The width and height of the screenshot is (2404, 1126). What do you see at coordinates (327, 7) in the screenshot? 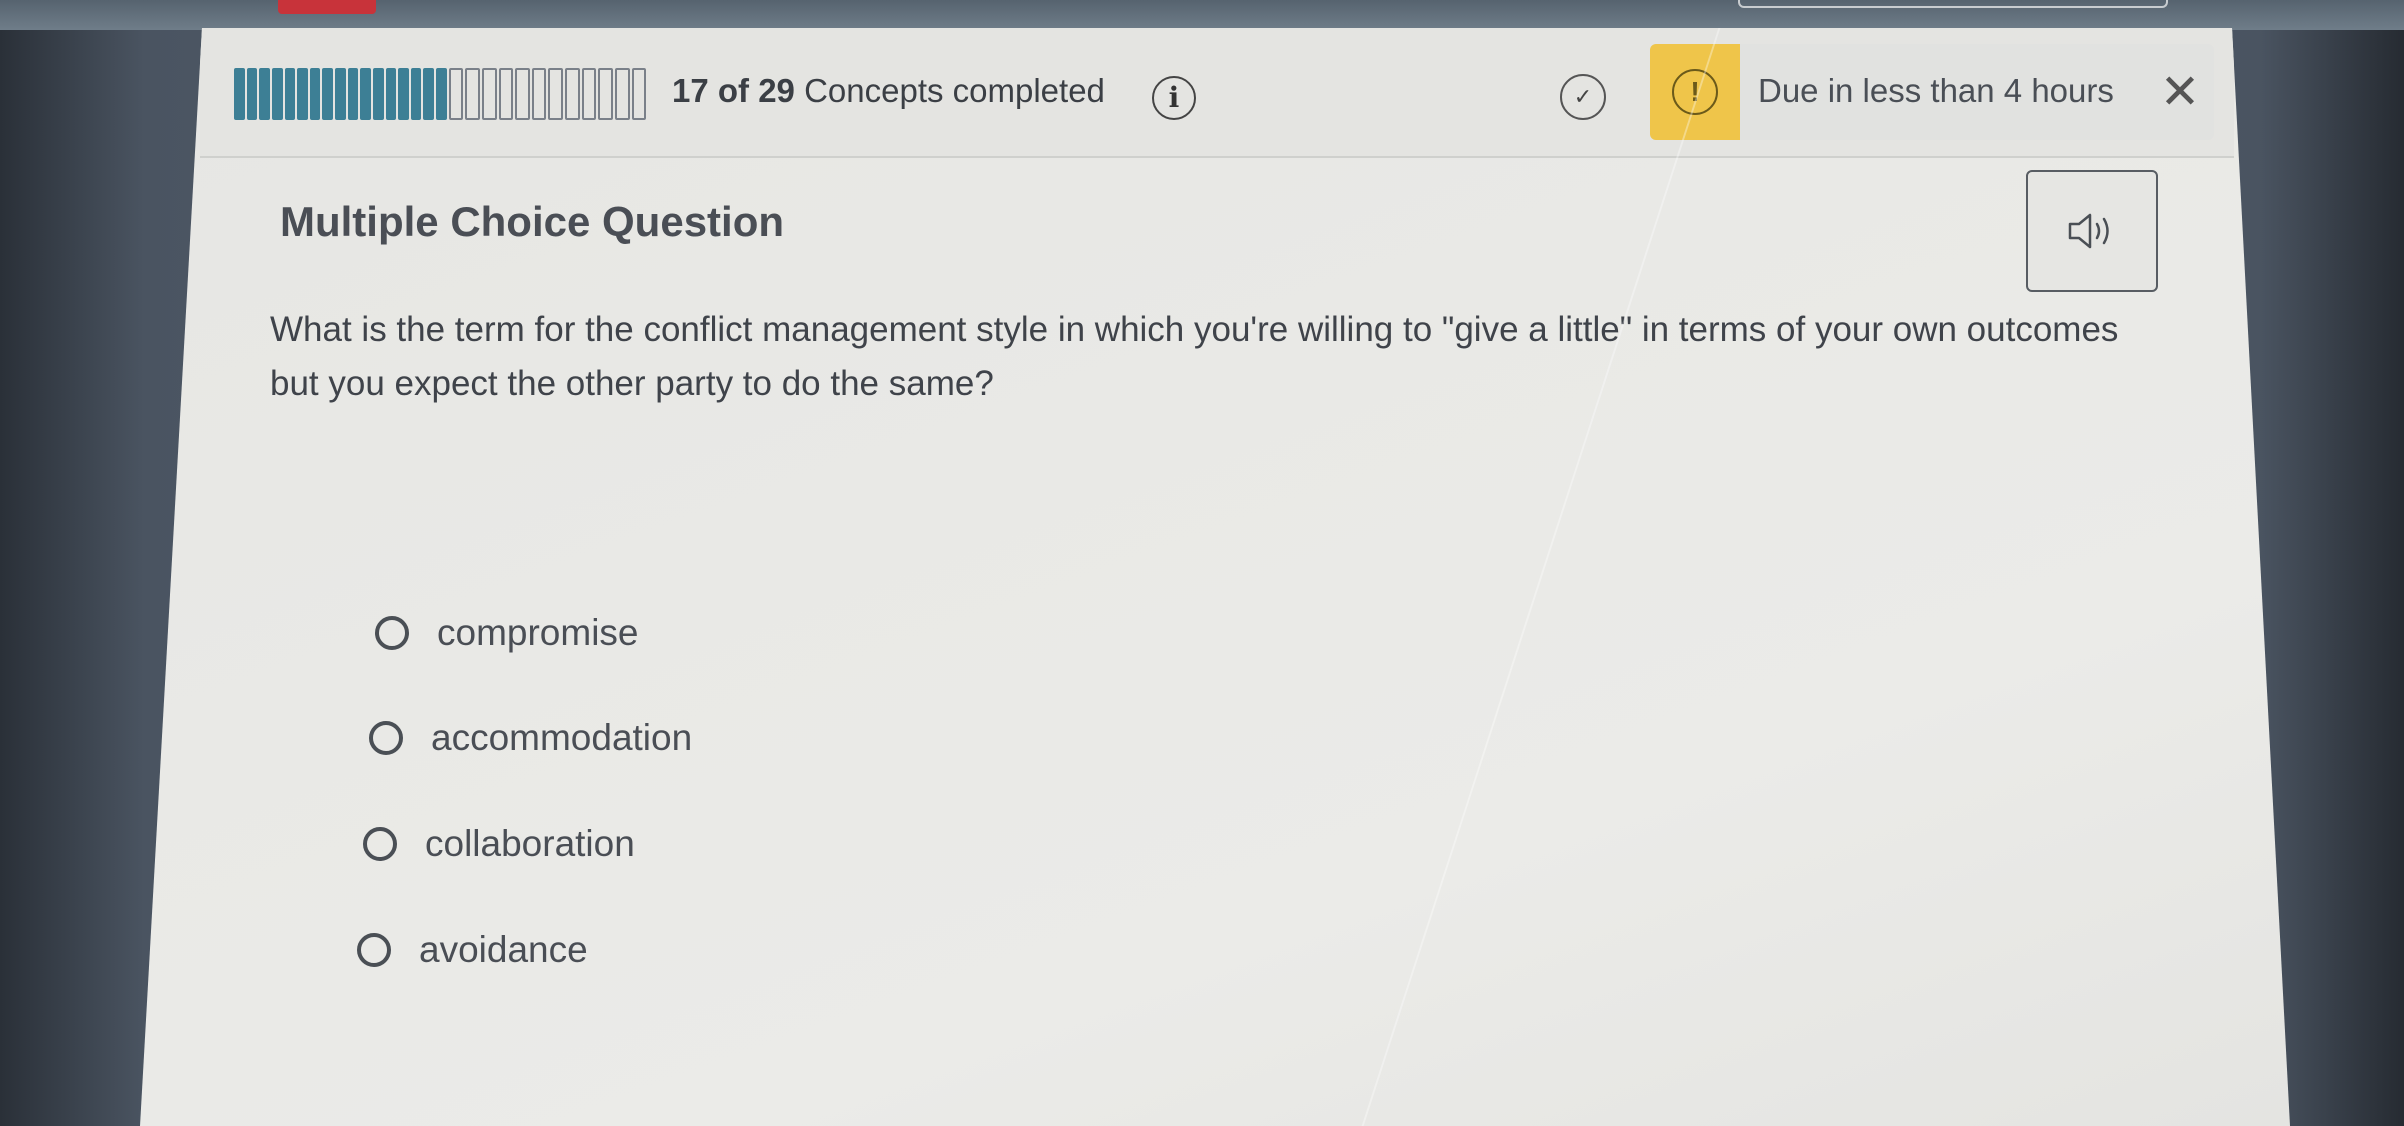
I see `top-red-tab` at bounding box center [327, 7].